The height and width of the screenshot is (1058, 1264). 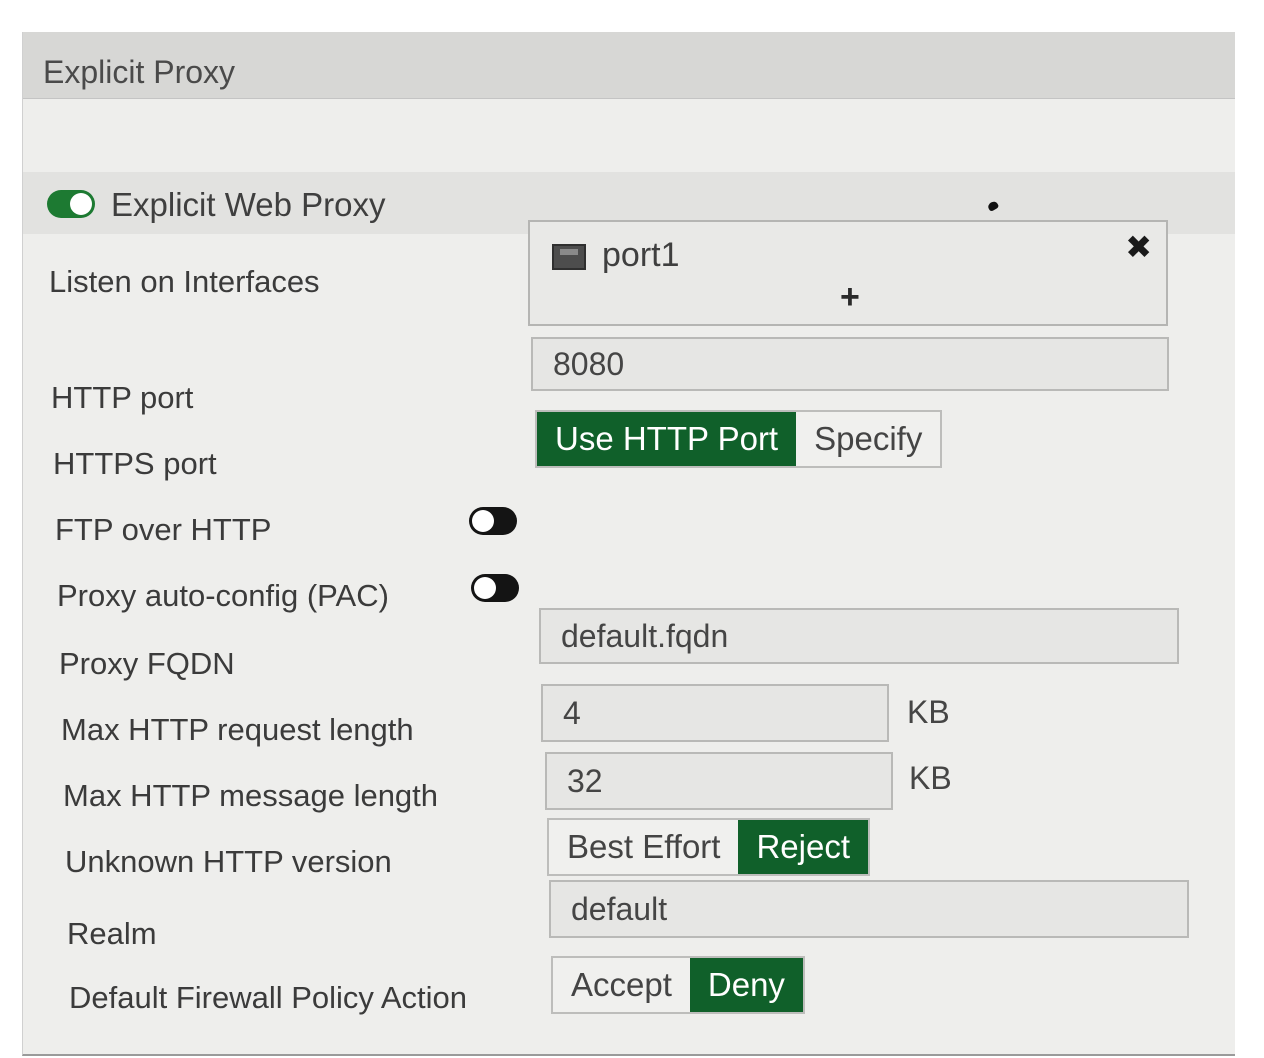 I want to click on accept-option: Accept, so click(x=621, y=985).